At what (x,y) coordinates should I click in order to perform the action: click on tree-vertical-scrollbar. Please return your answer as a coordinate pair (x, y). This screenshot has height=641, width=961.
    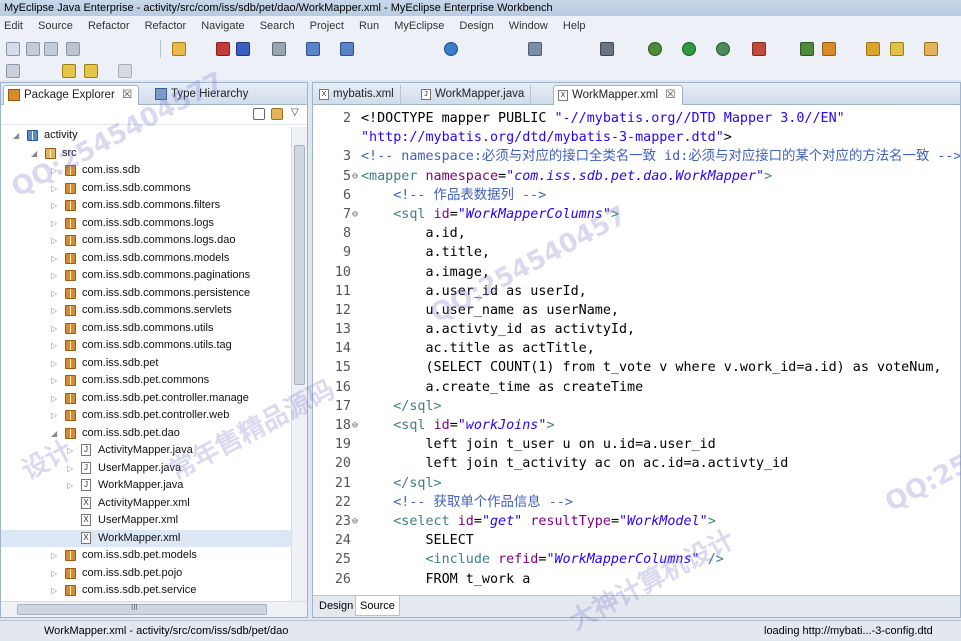
    Looking at the image, I should click on (299, 364).